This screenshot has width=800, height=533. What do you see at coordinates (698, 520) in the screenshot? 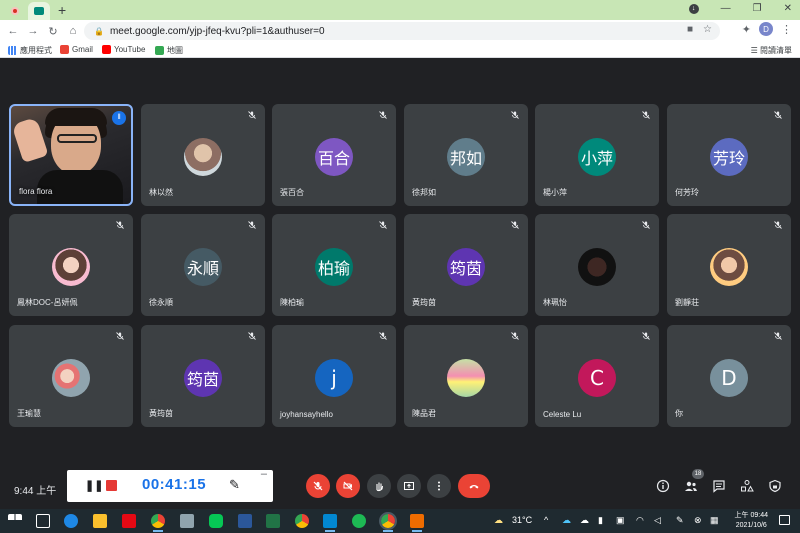
I see `close-circle-icon: ⊗` at bounding box center [698, 520].